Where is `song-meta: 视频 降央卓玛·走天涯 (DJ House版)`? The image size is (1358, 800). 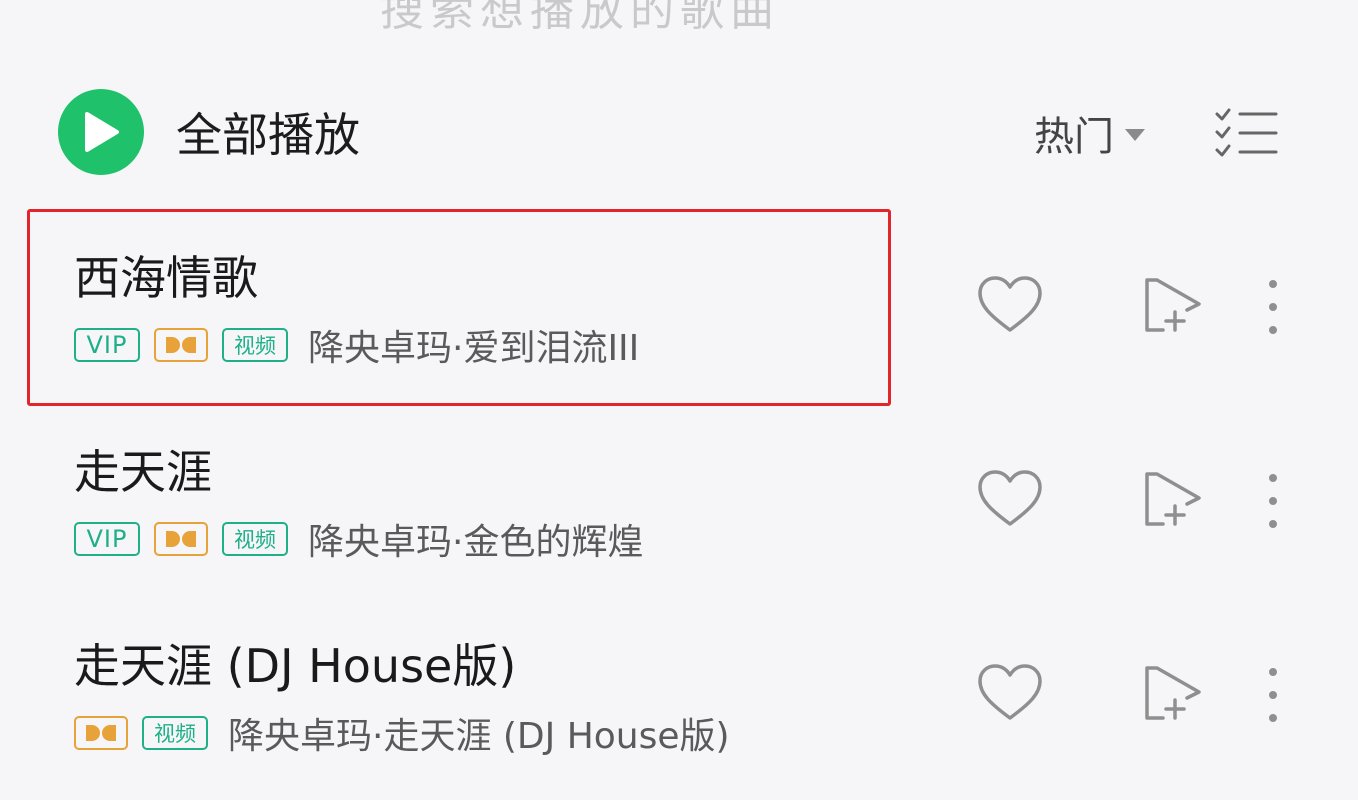
song-meta: 视频 降央卓玛·走天涯 (DJ House版) is located at coordinates (402, 735).